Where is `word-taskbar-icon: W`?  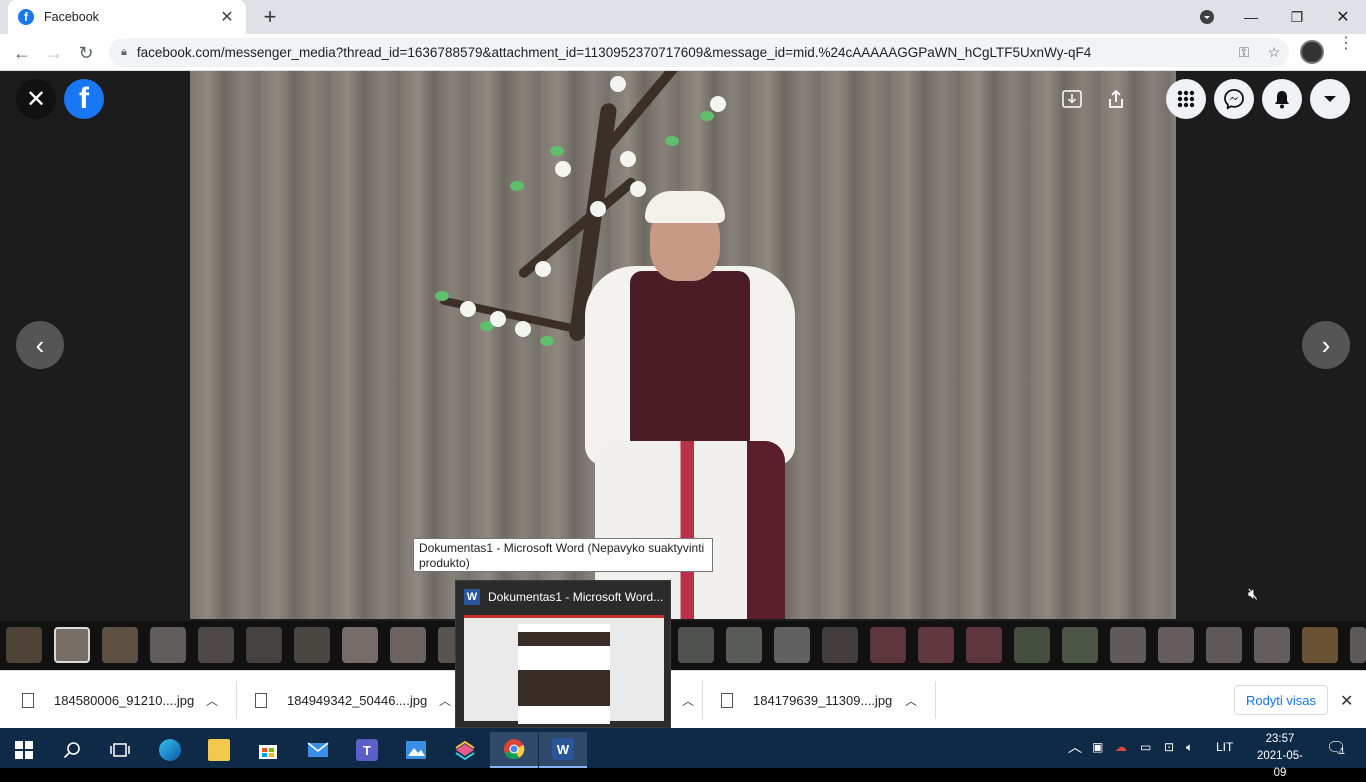
word-taskbar-icon: W is located at coordinates (563, 750).